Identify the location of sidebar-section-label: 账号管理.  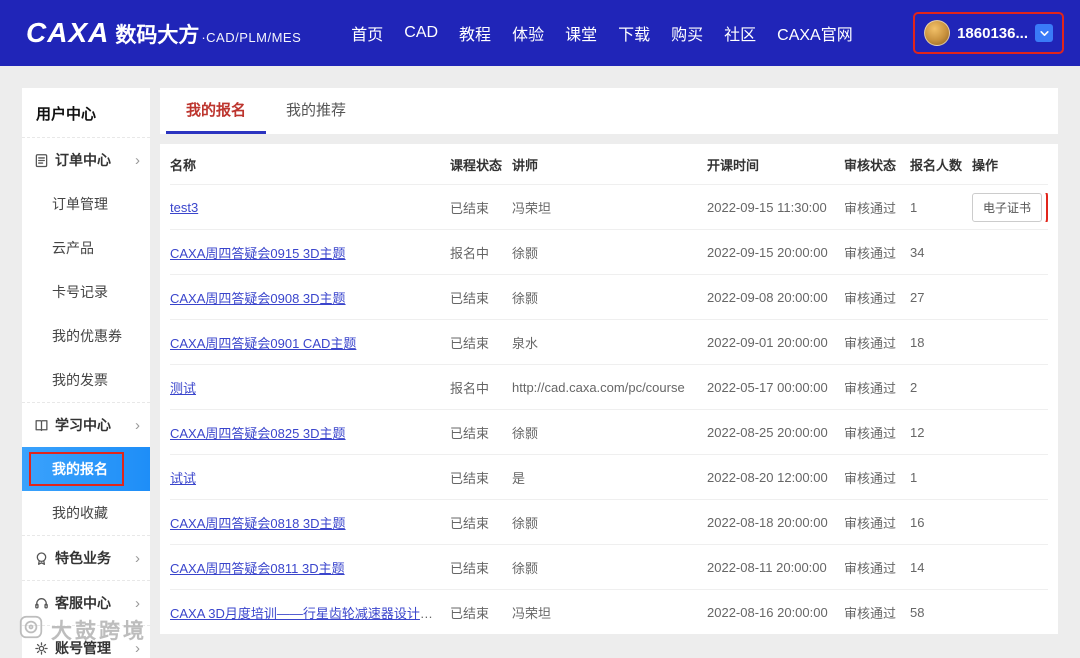
(83, 648).